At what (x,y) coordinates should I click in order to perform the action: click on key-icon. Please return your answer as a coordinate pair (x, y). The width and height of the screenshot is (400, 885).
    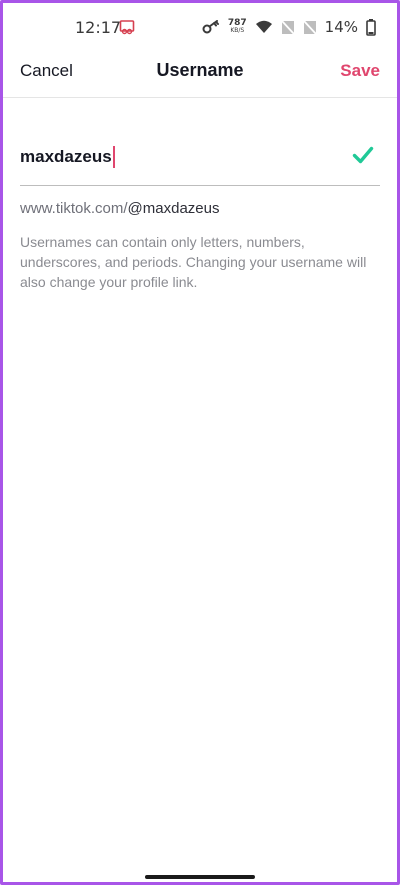
    Looking at the image, I should click on (210, 27).